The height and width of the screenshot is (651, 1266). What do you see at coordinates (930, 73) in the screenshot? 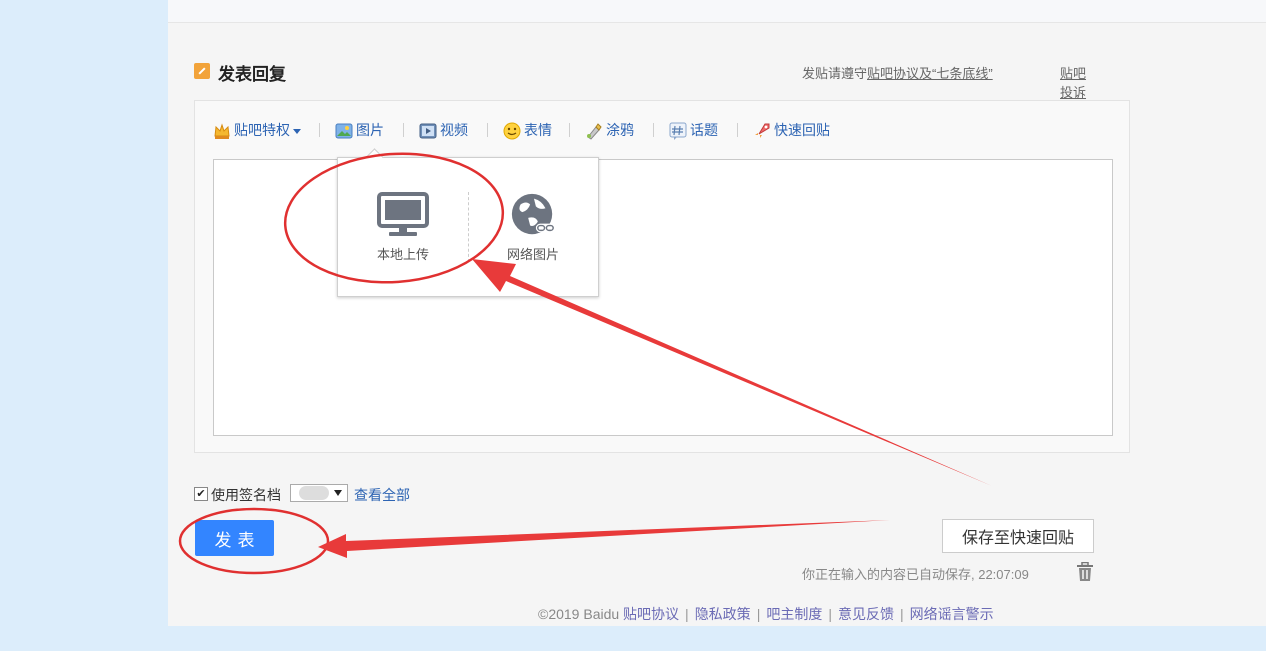
I see `rules-link: 贴吧协议及“七条底线”` at bounding box center [930, 73].